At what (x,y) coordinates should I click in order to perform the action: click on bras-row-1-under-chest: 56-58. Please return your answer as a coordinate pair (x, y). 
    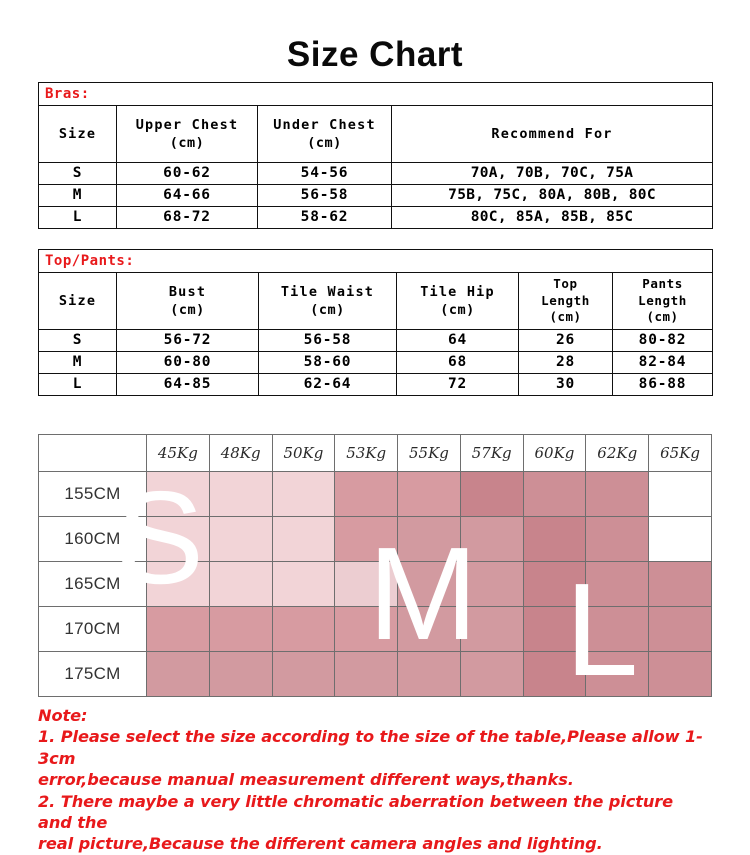
    Looking at the image, I should click on (324, 195).